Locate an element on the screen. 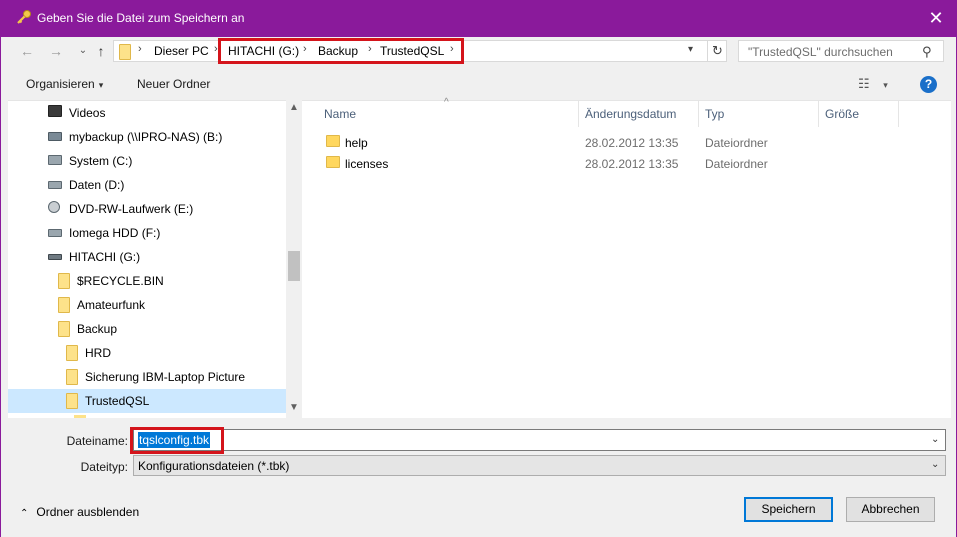 The height and width of the screenshot is (537, 957). nav-item-mybackup: mybackup (\\IPRO-NAS) (B:) is located at coordinates (147, 137).